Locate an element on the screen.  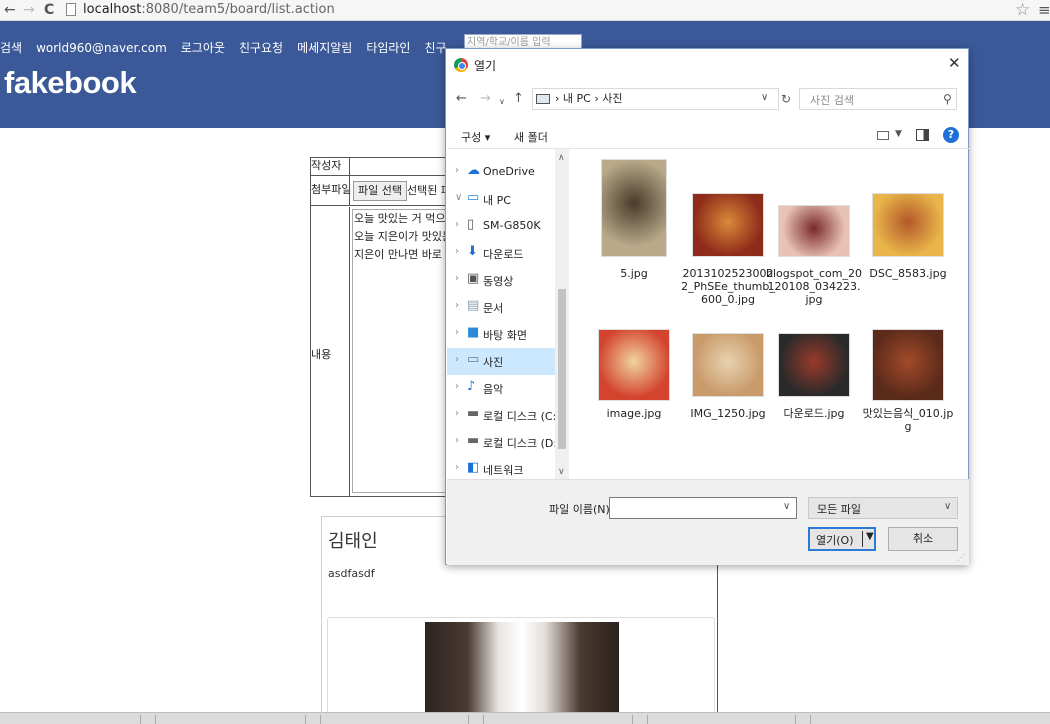
scroll-up-icon: ∧ is located at coordinates (561, 158).